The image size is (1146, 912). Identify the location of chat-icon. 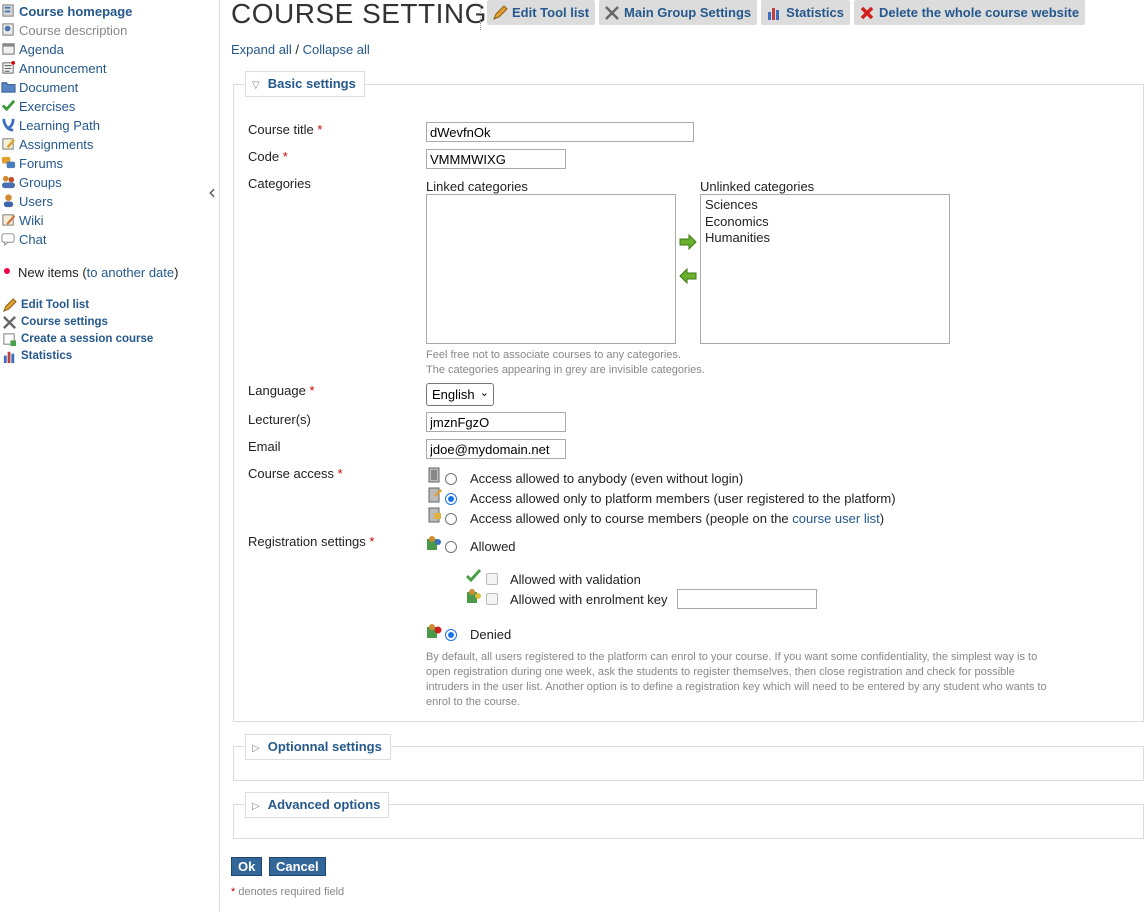
(8, 239).